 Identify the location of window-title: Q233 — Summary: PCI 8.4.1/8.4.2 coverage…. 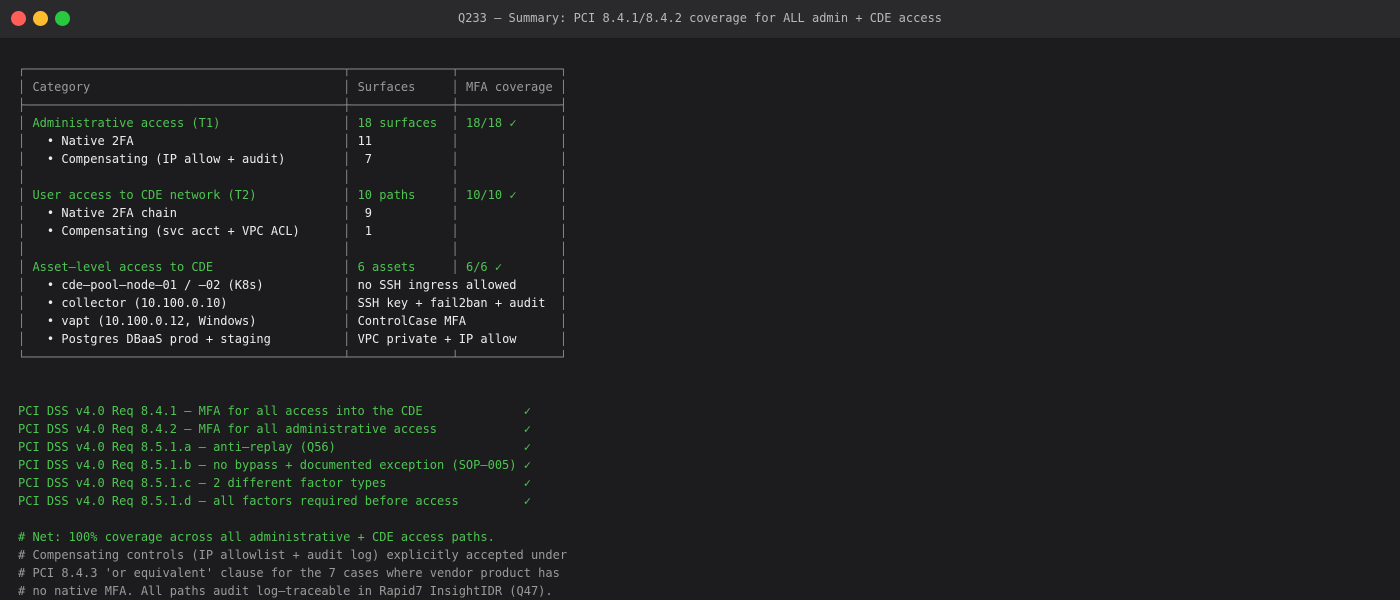
(700, 18).